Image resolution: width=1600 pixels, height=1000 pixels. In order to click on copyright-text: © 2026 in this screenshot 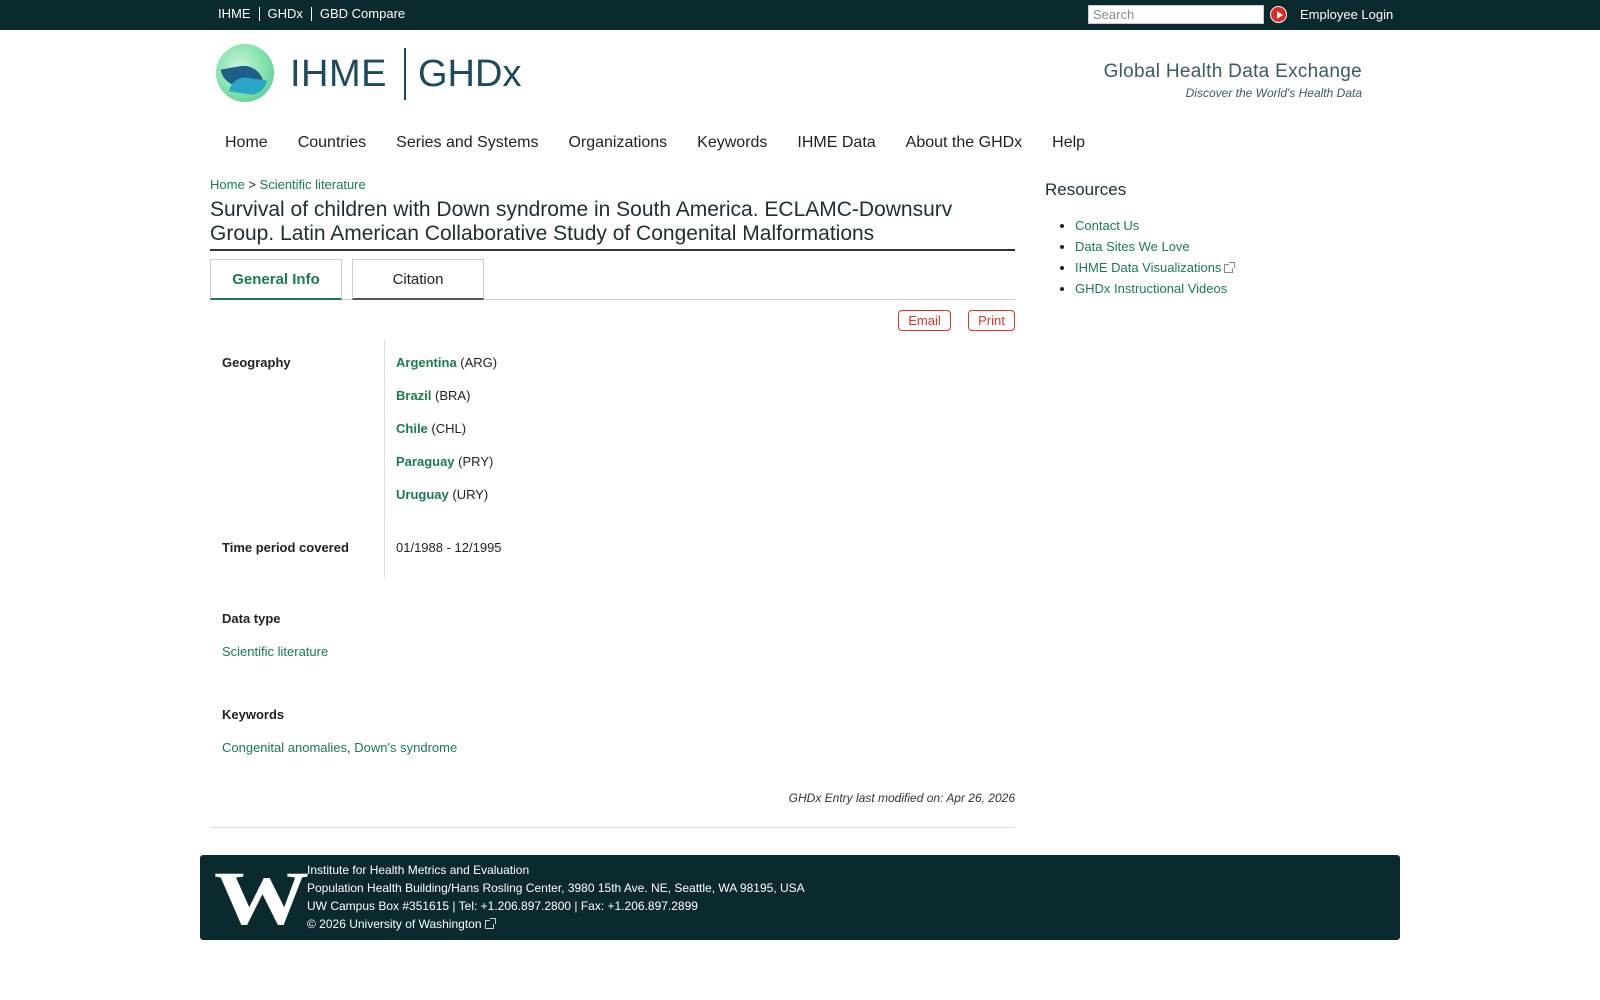, I will do `click(326, 924)`.